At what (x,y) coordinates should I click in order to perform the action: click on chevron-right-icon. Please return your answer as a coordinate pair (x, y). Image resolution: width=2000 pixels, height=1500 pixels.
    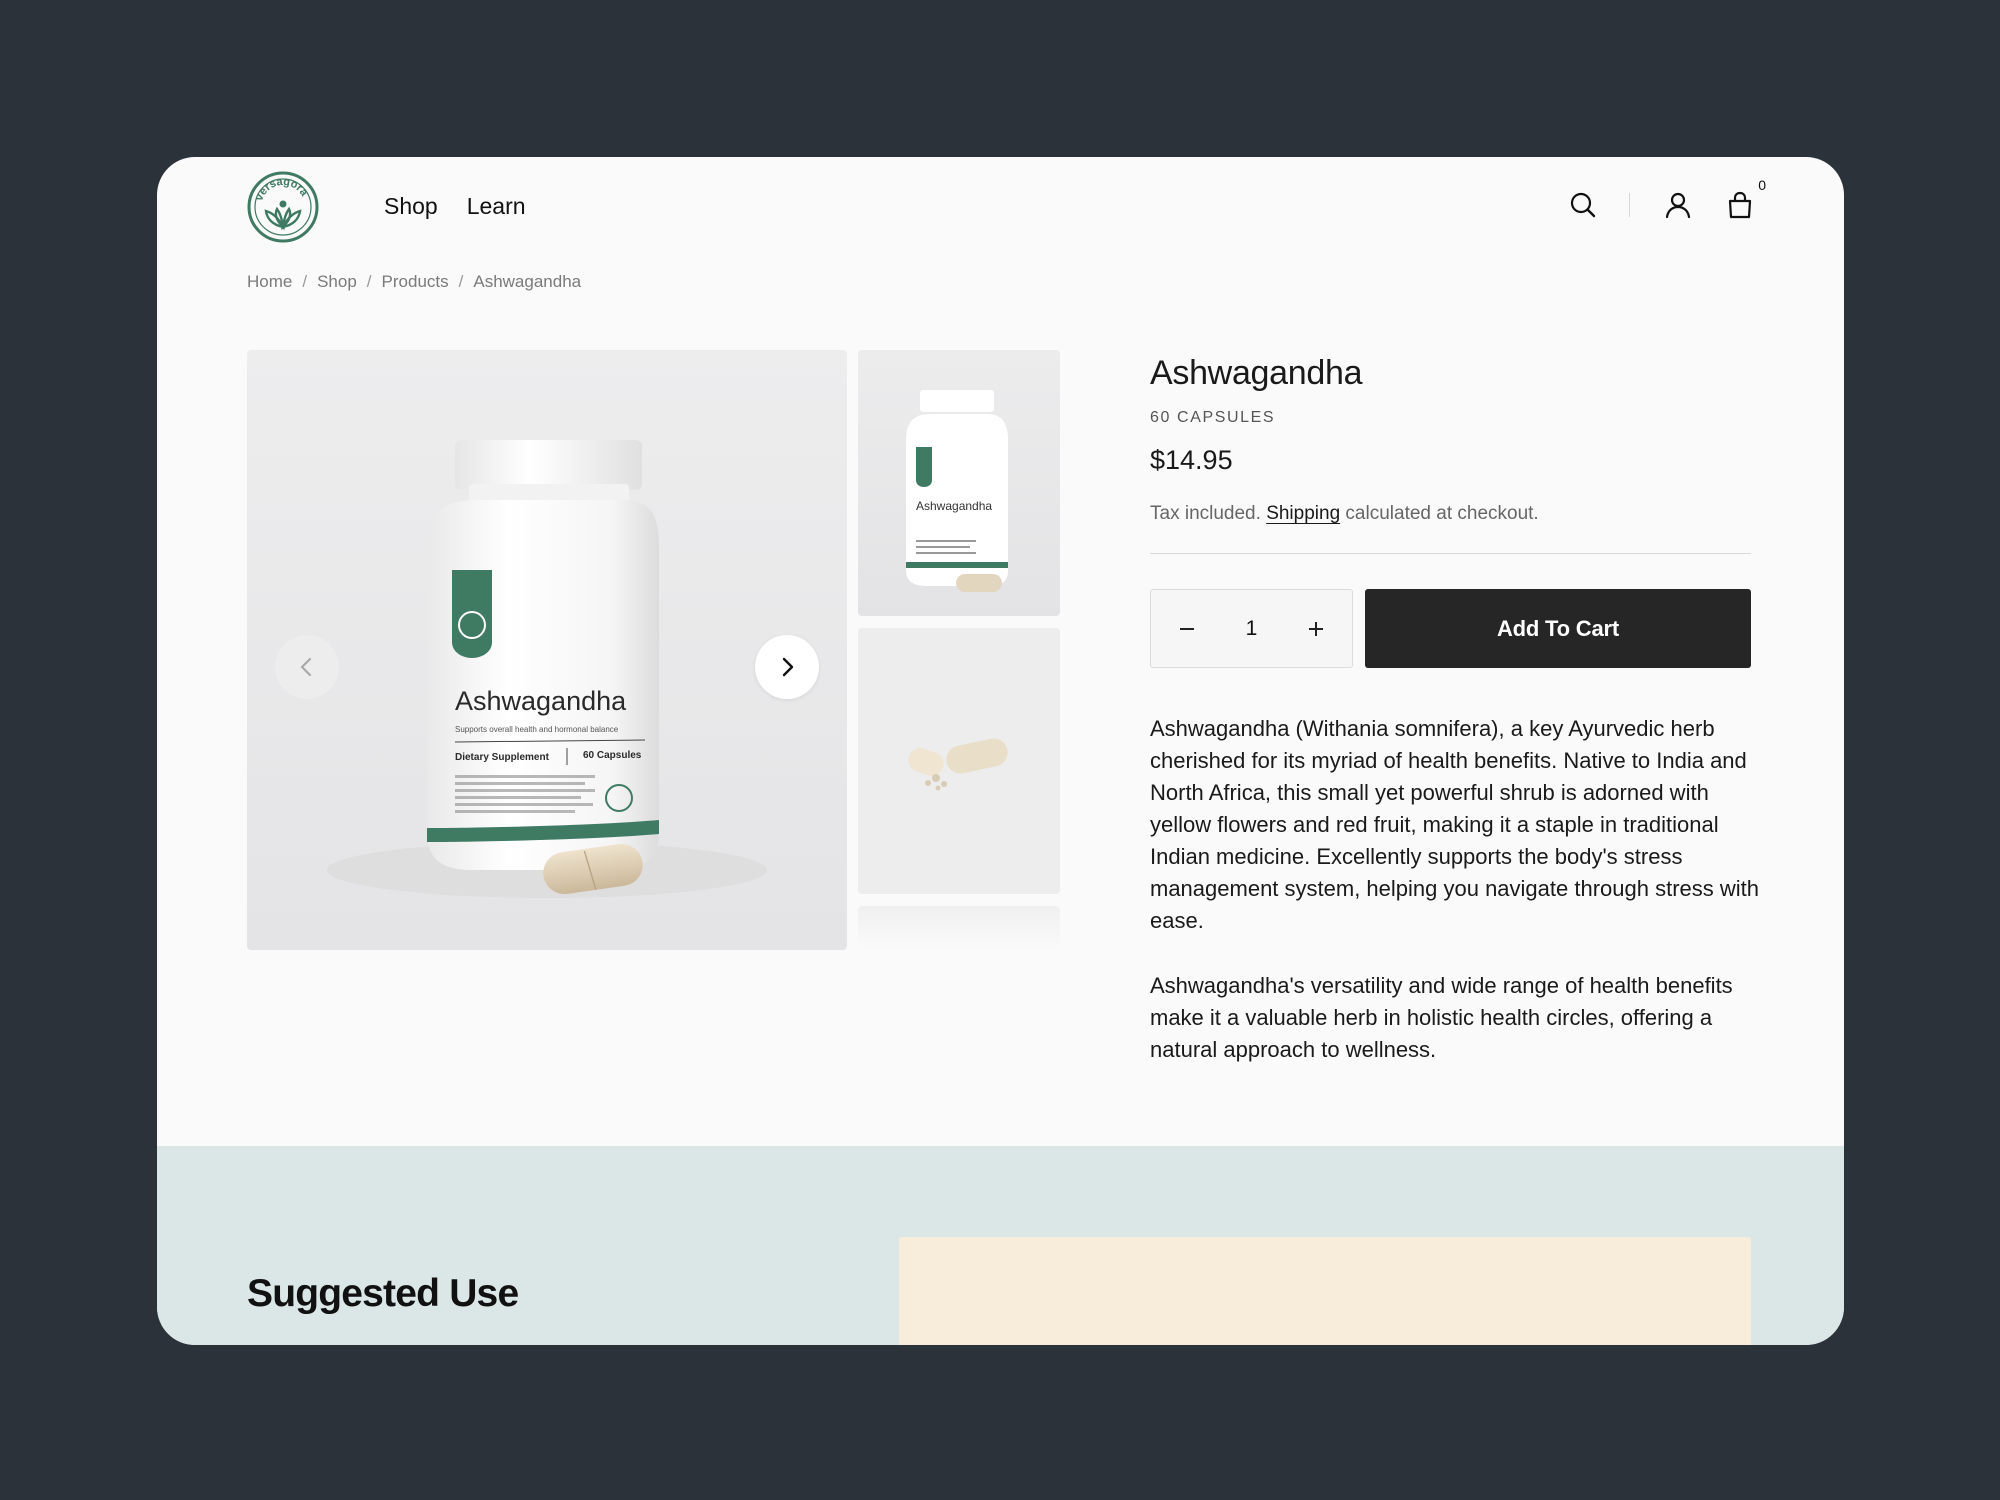
    Looking at the image, I should click on (788, 667).